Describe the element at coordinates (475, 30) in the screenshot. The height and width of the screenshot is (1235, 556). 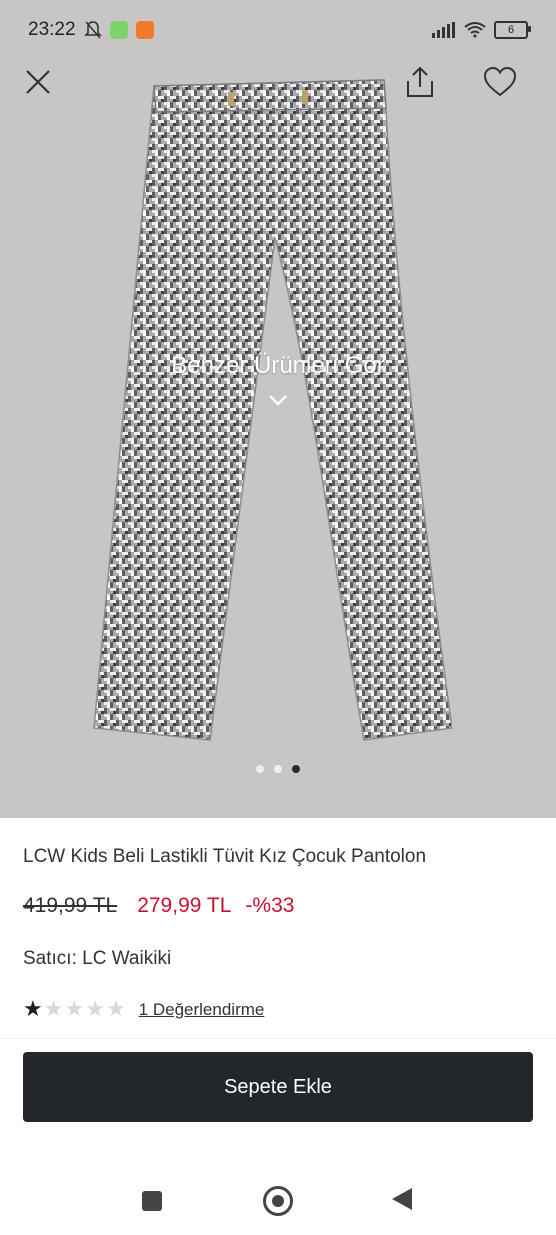
I see `wifi-icon` at that location.